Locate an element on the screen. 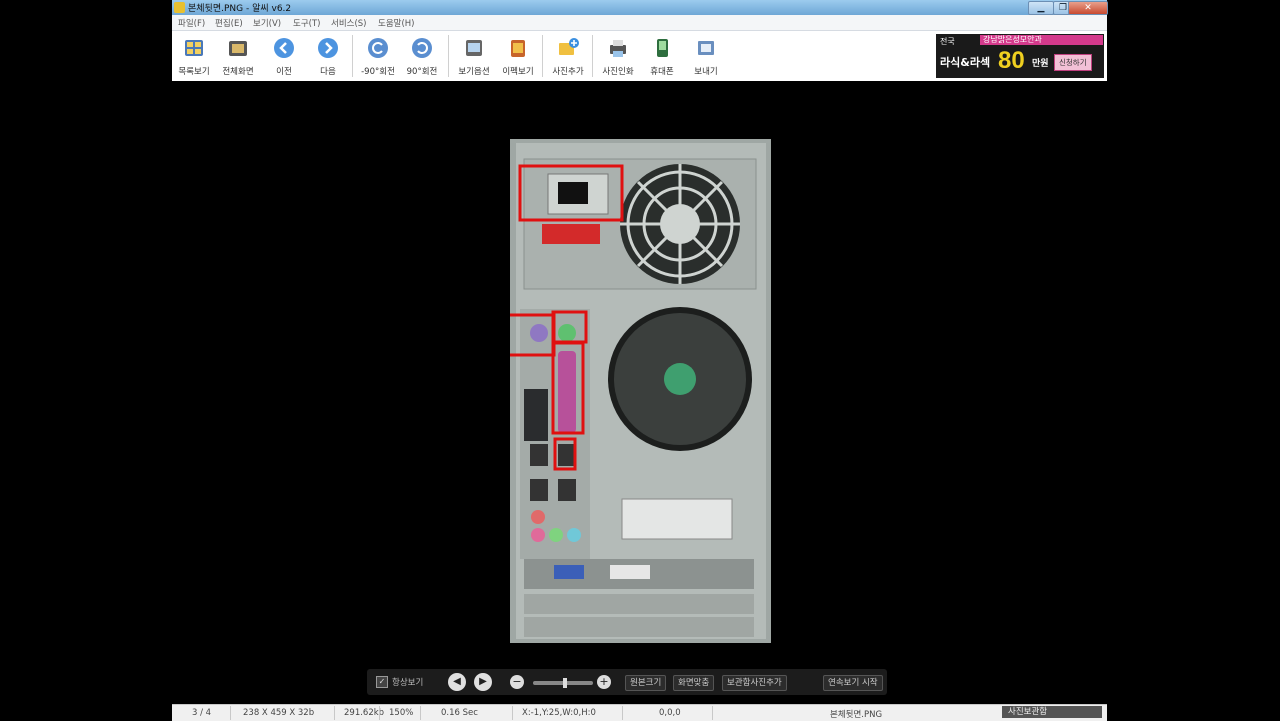  effect-view-button: 이펙보기 is located at coordinates (518, 59).